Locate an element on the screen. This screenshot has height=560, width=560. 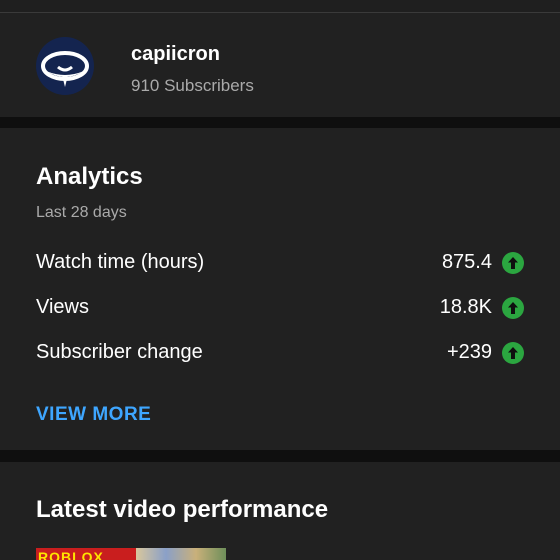
top-divider is located at coordinates (280, 6).